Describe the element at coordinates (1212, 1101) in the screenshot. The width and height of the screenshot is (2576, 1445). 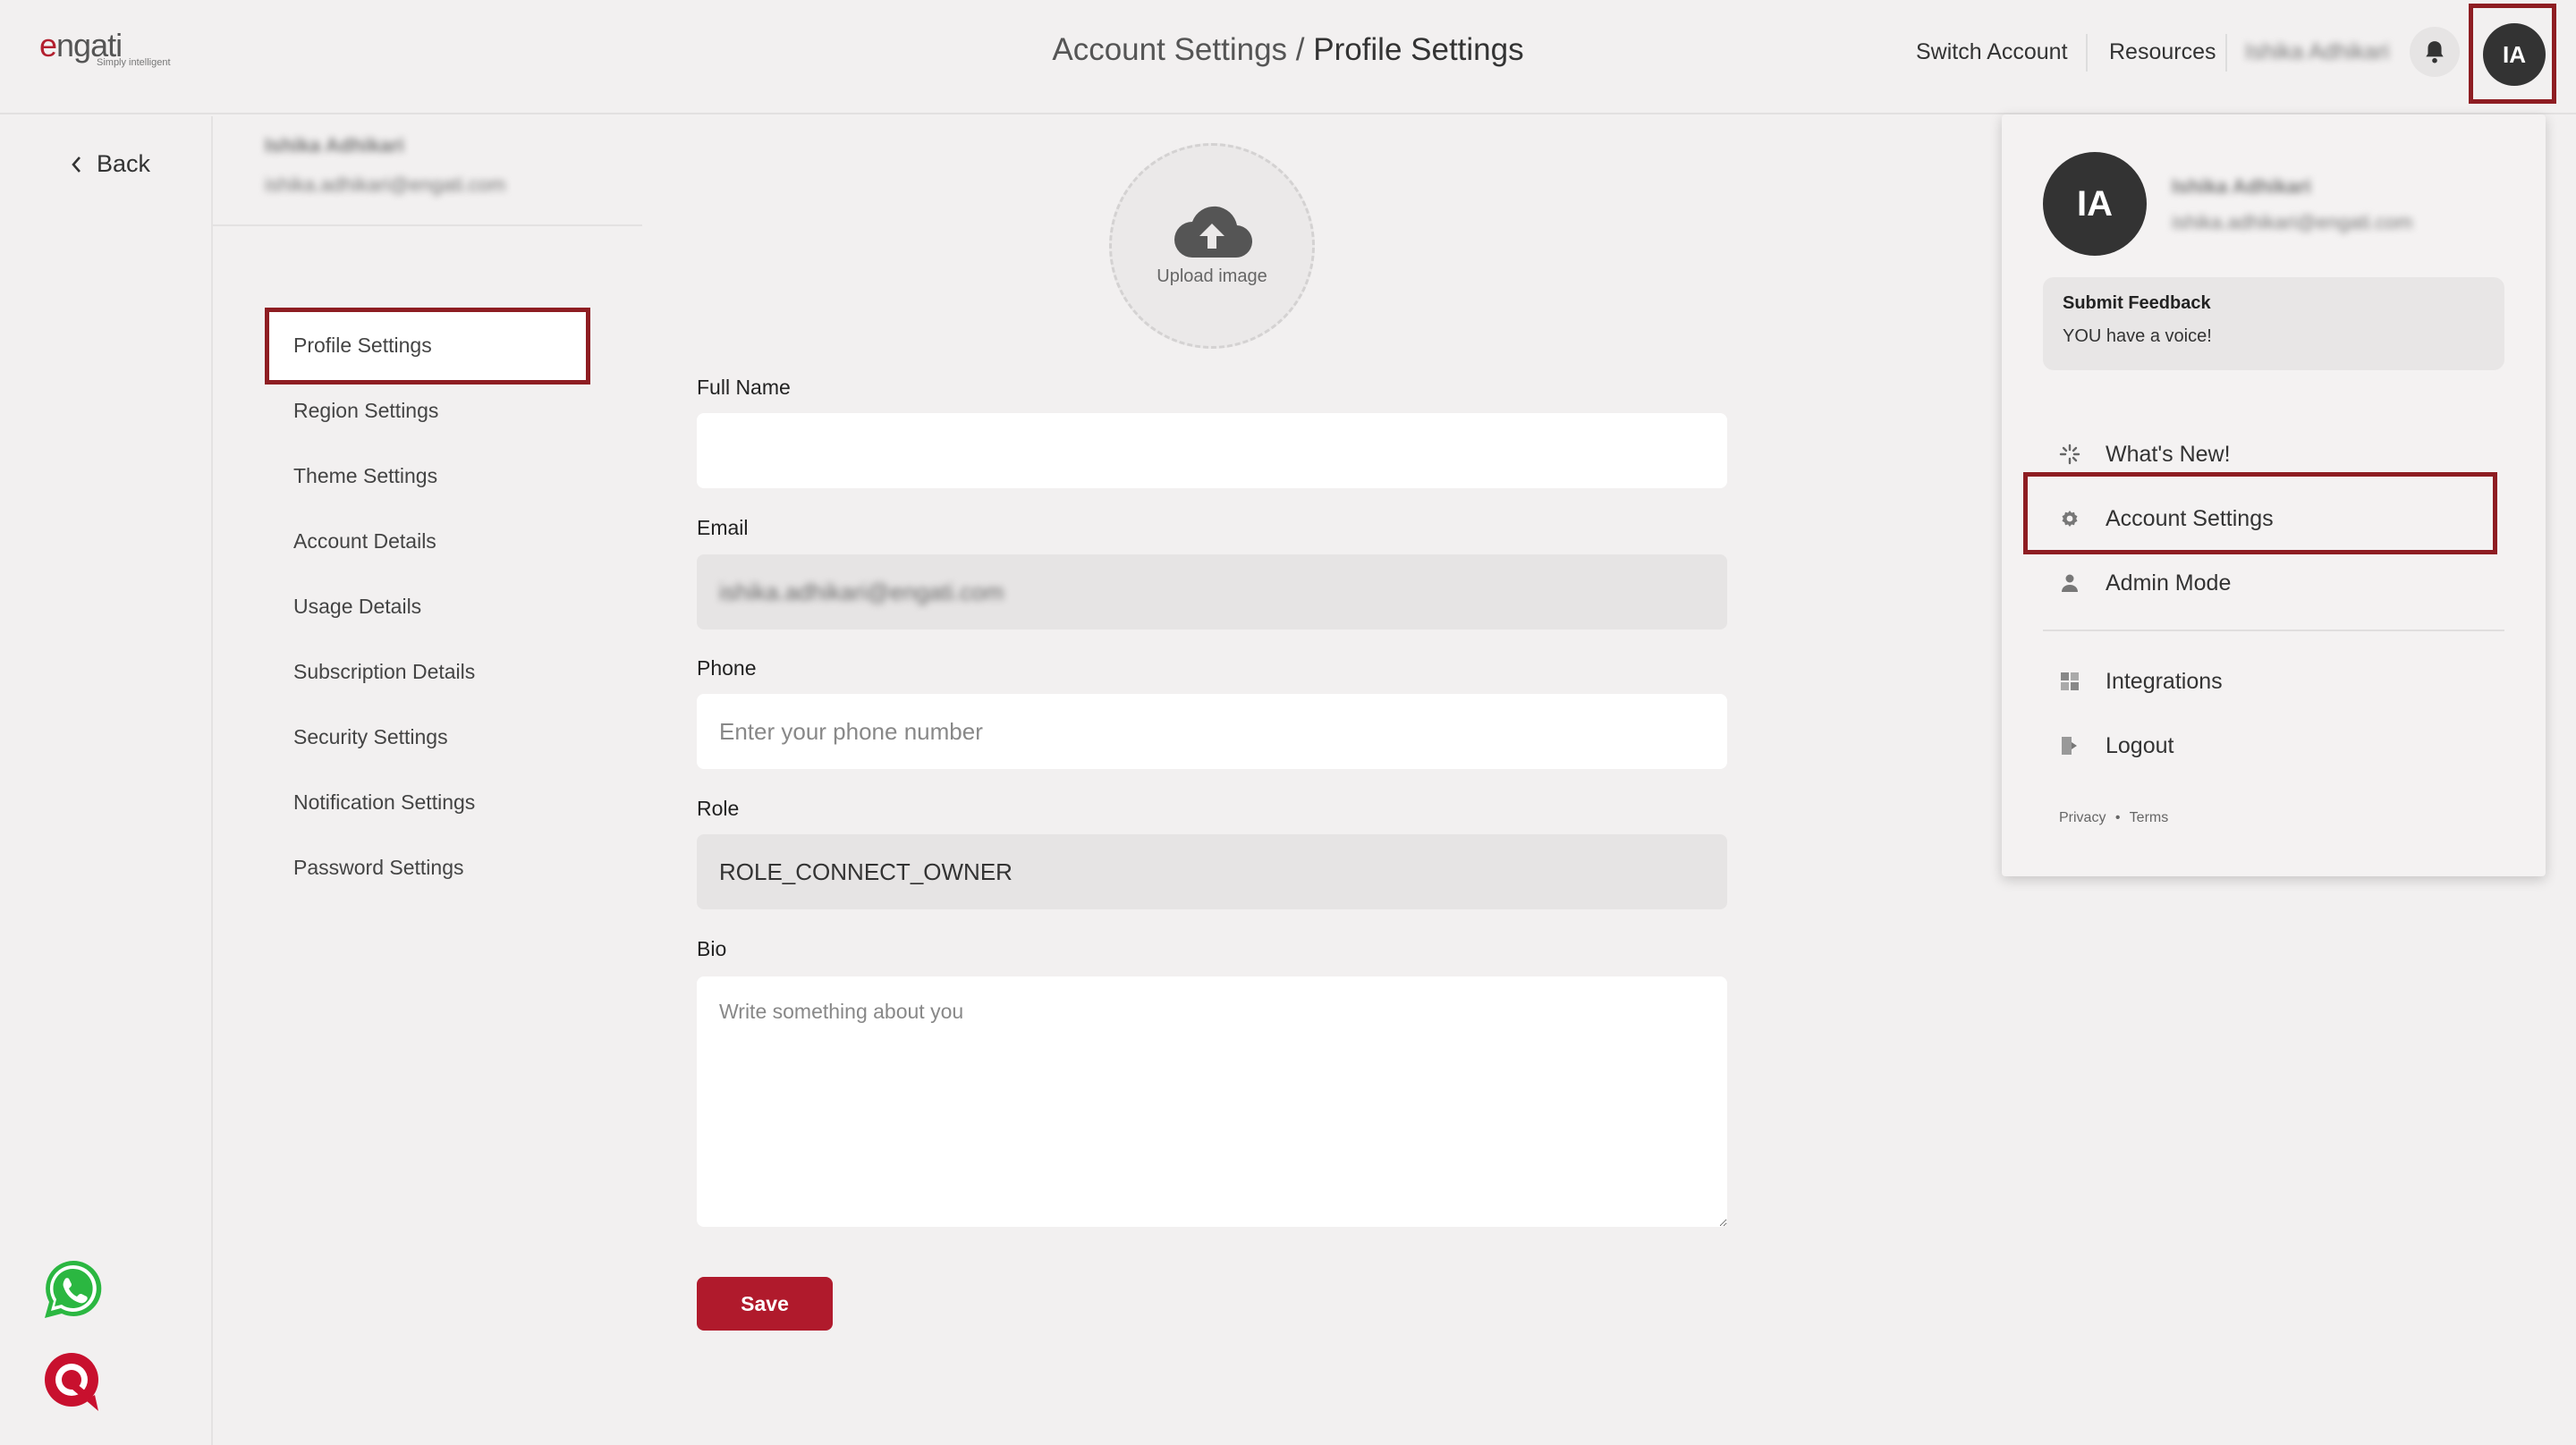
I see `bio-textarea` at that location.